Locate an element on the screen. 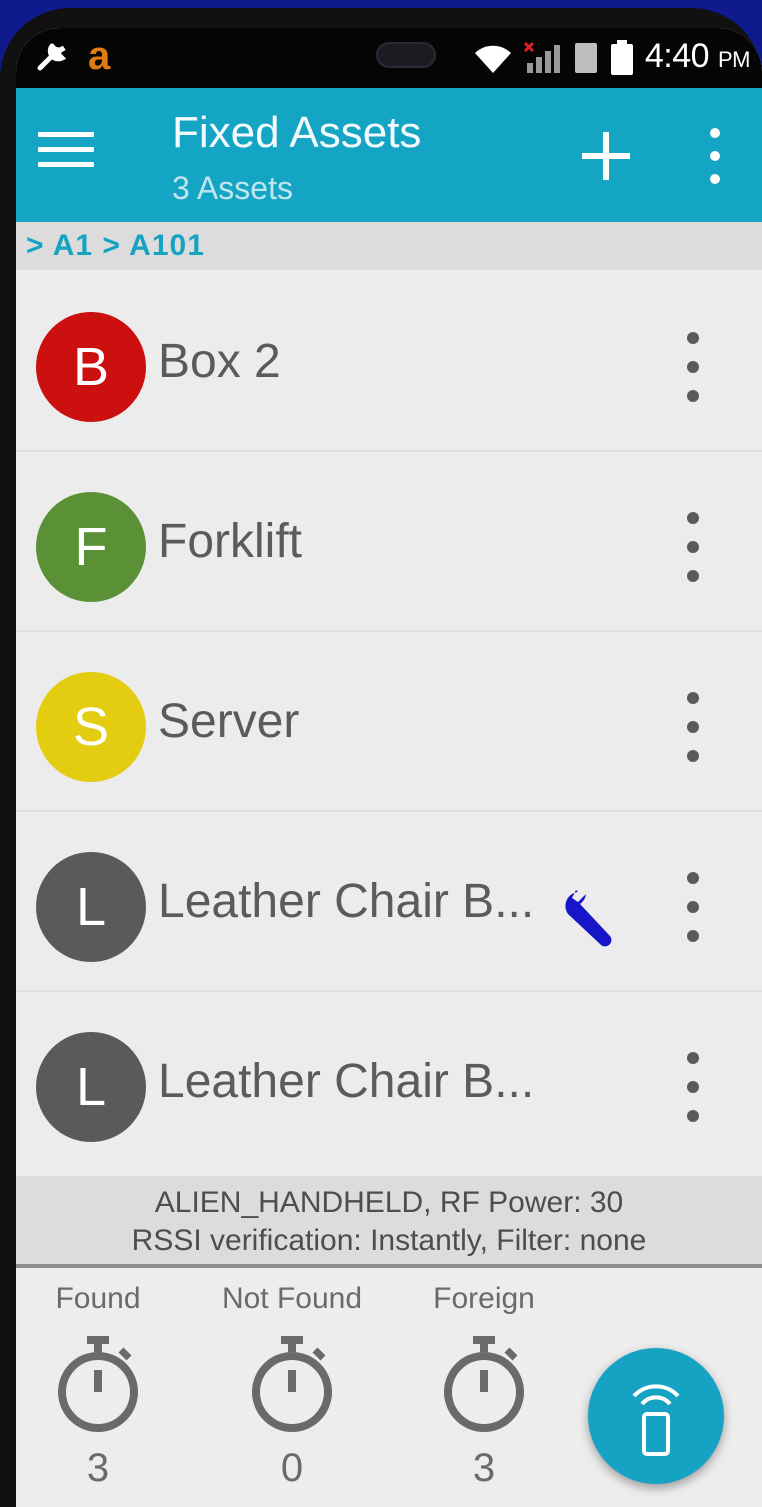  avatar: B is located at coordinates (91, 367).